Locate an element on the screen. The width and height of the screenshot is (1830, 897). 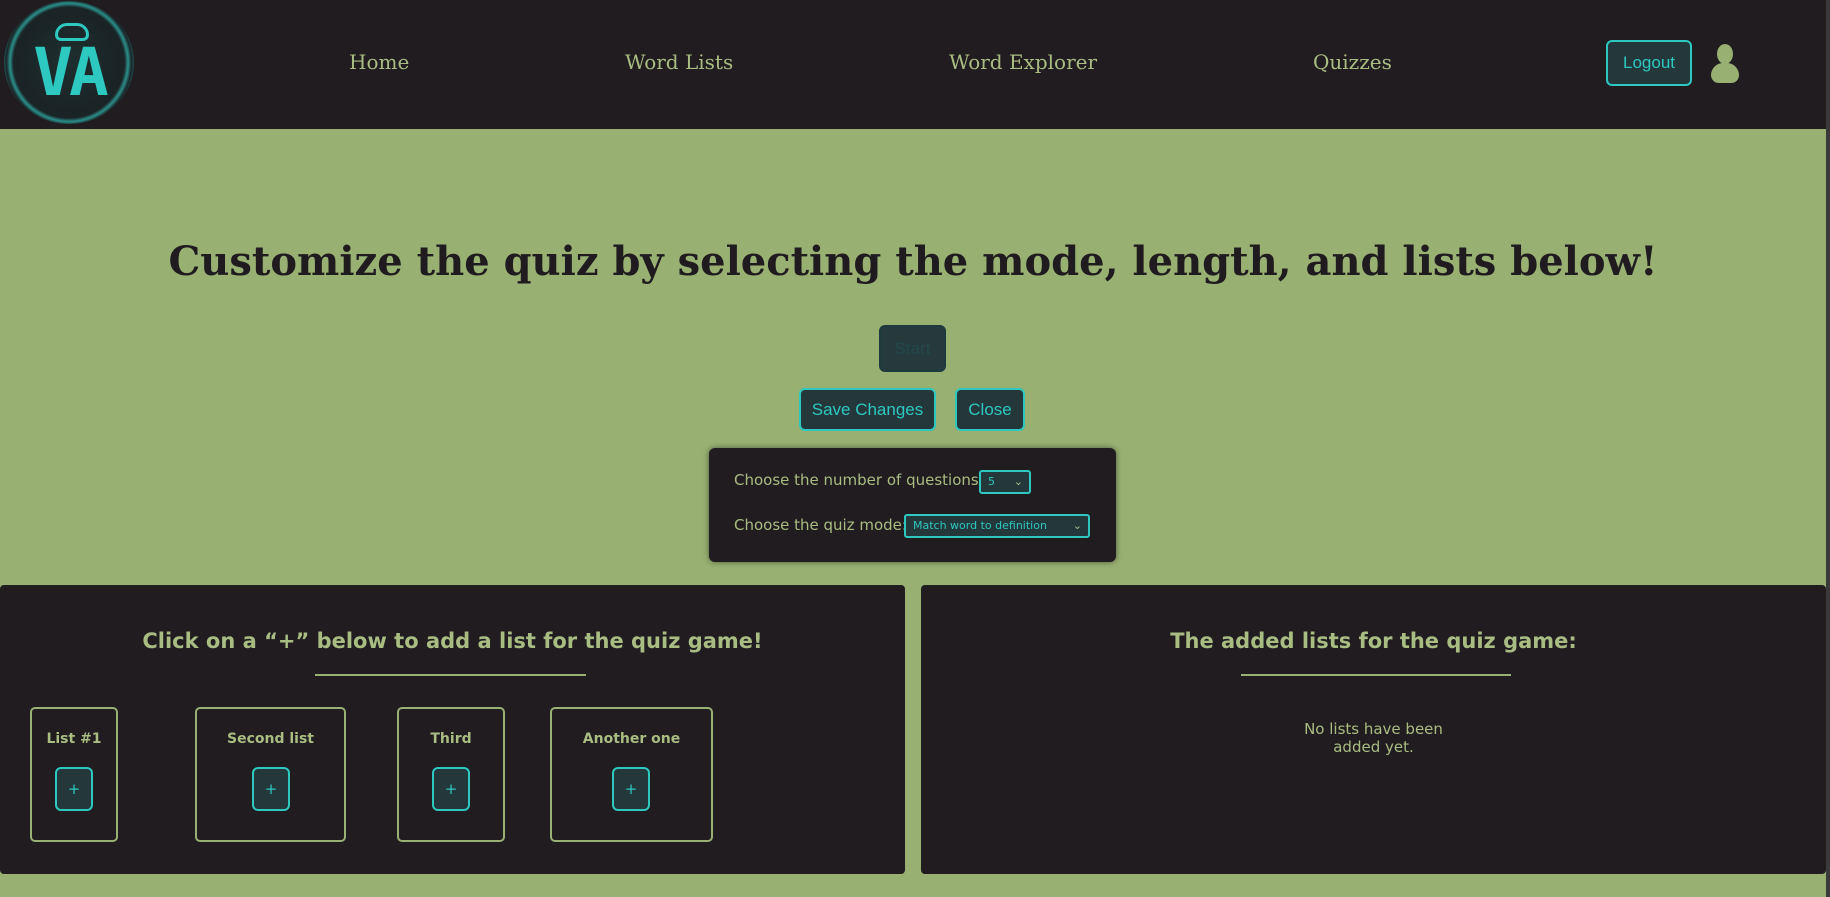
list-card: Another one + is located at coordinates (631, 774).